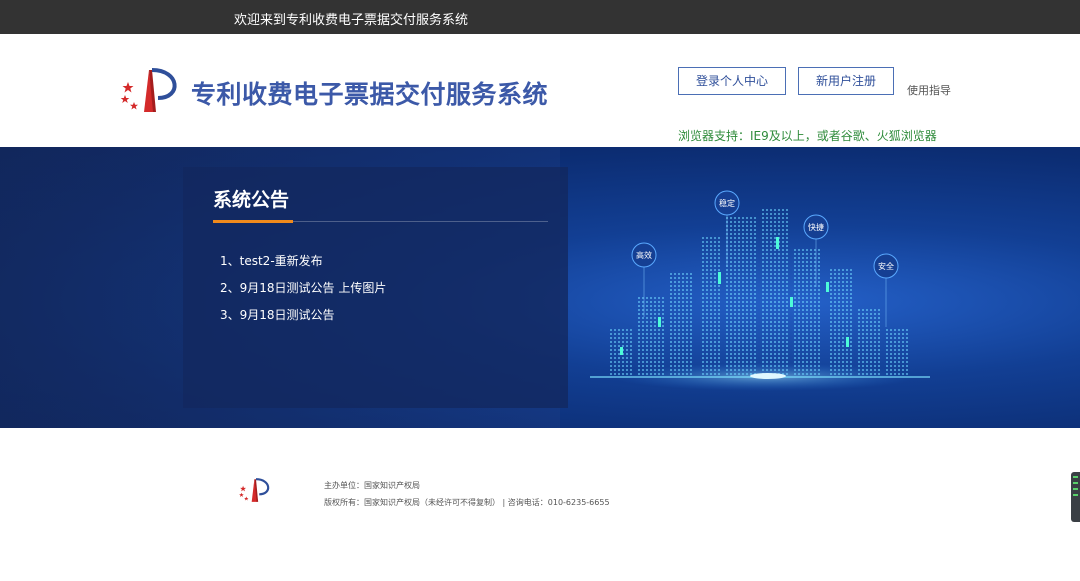 Image resolution: width=1080 pixels, height=581 pixels. Describe the element at coordinates (370, 94) in the screenshot. I see `site-title: 专利收费电子票据交付服务系统` at that location.